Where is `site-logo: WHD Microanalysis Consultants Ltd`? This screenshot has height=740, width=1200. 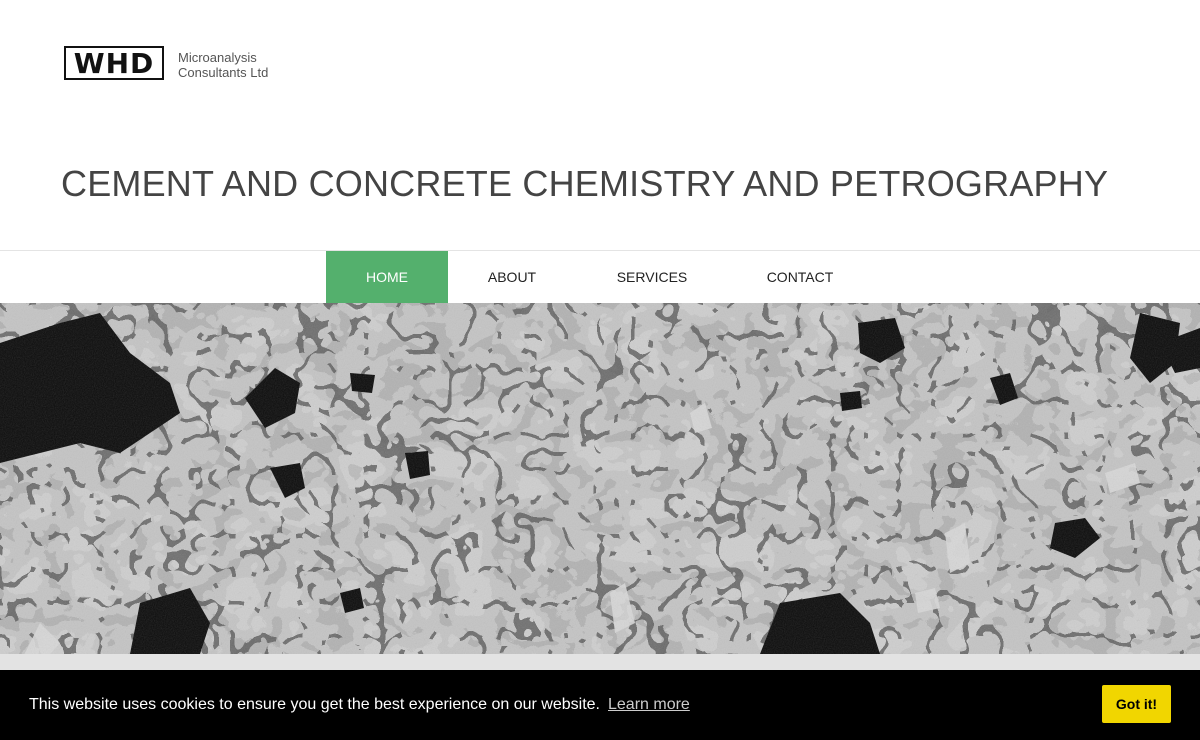 site-logo: WHD Microanalysis Consultants Ltd is located at coordinates (166, 63).